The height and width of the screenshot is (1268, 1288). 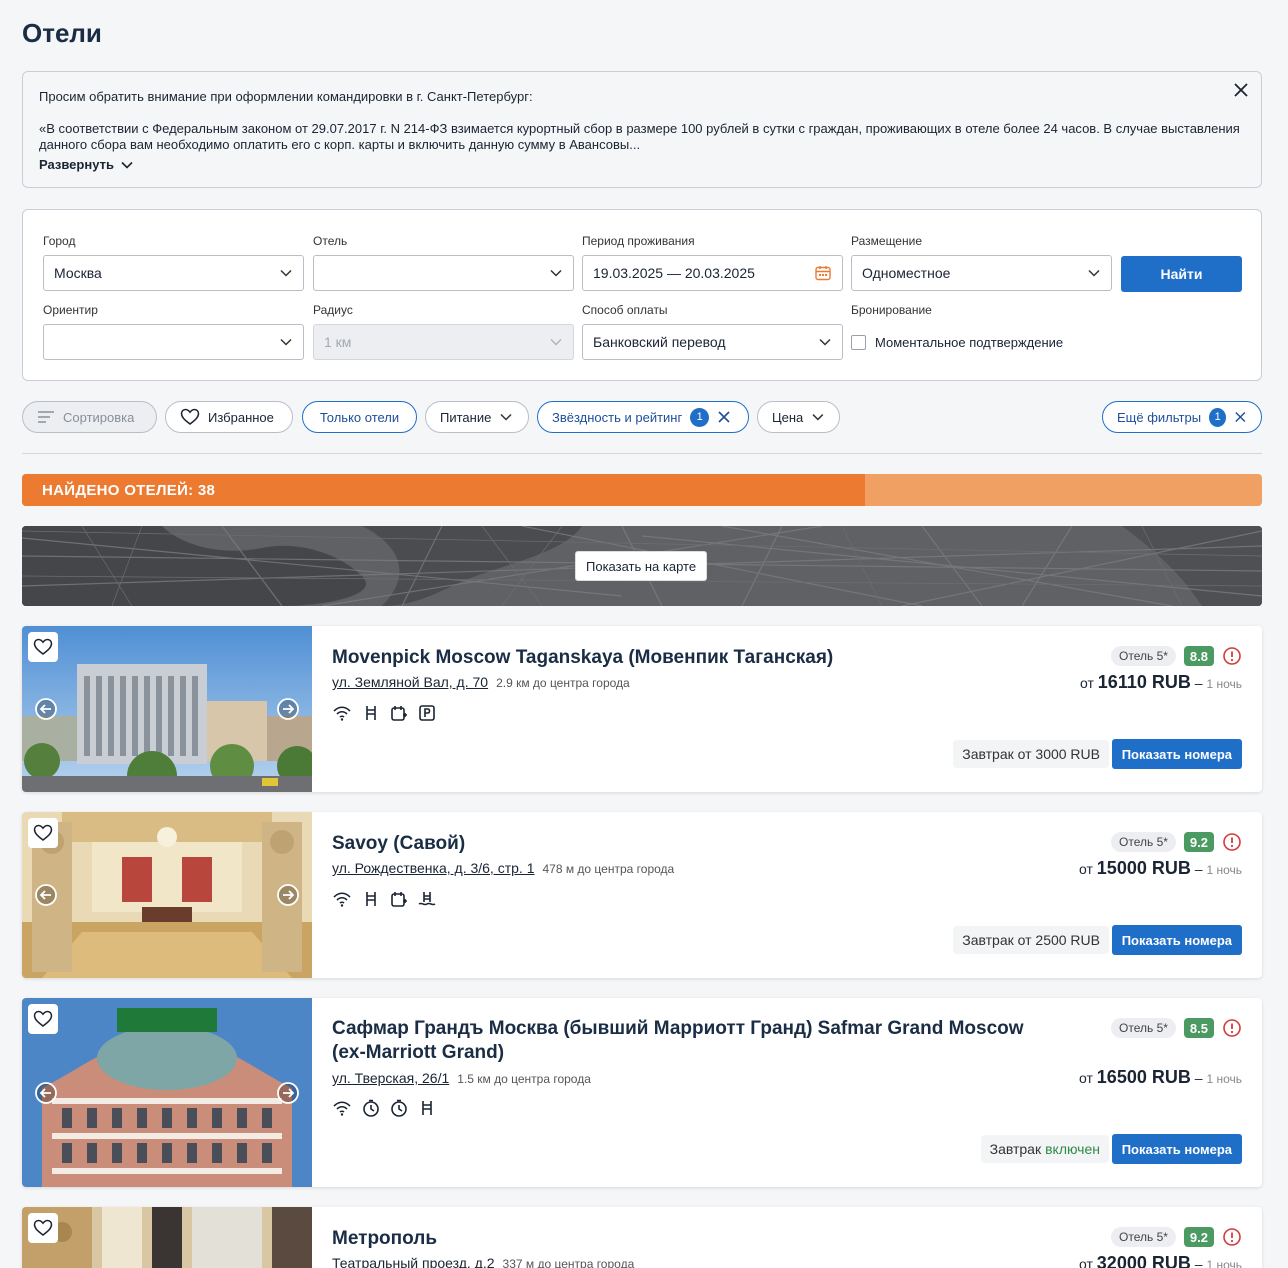 I want to click on hotel-address: ул. Земляной Вал, д. 70, so click(x=410, y=682).